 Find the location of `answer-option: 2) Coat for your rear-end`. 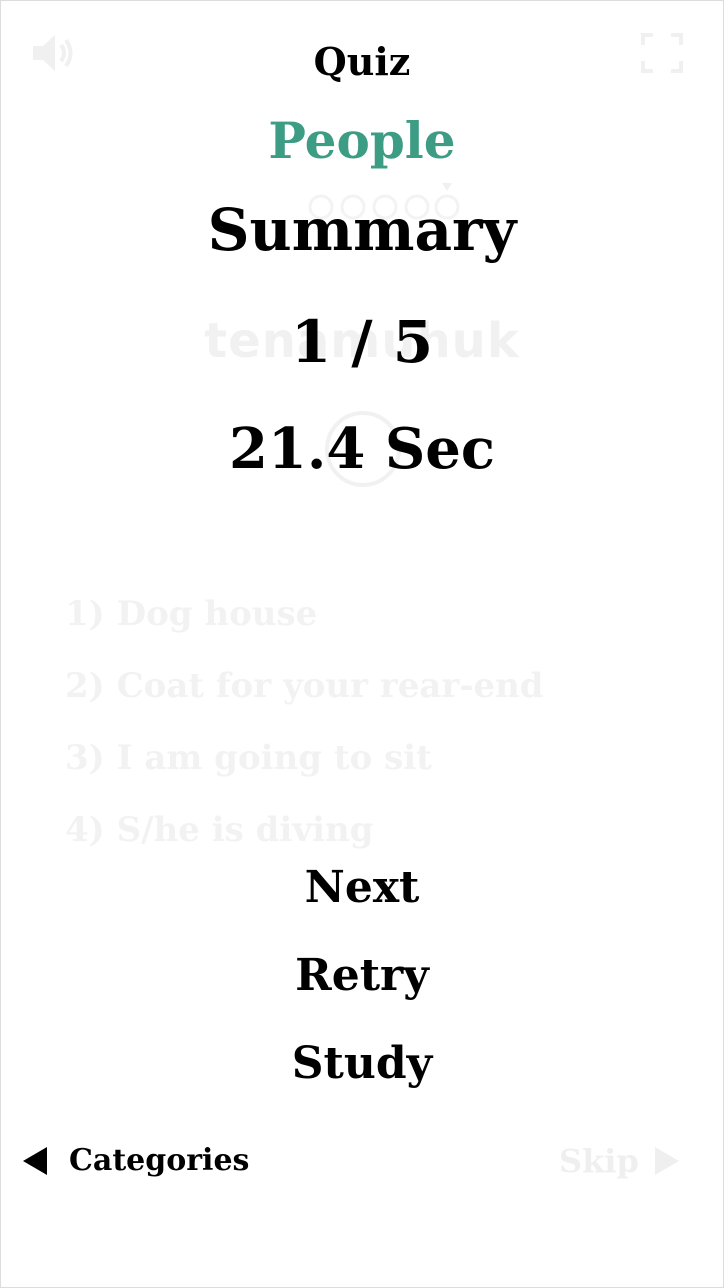

answer-option: 2) Coat for your rear-end is located at coordinates (304, 686).